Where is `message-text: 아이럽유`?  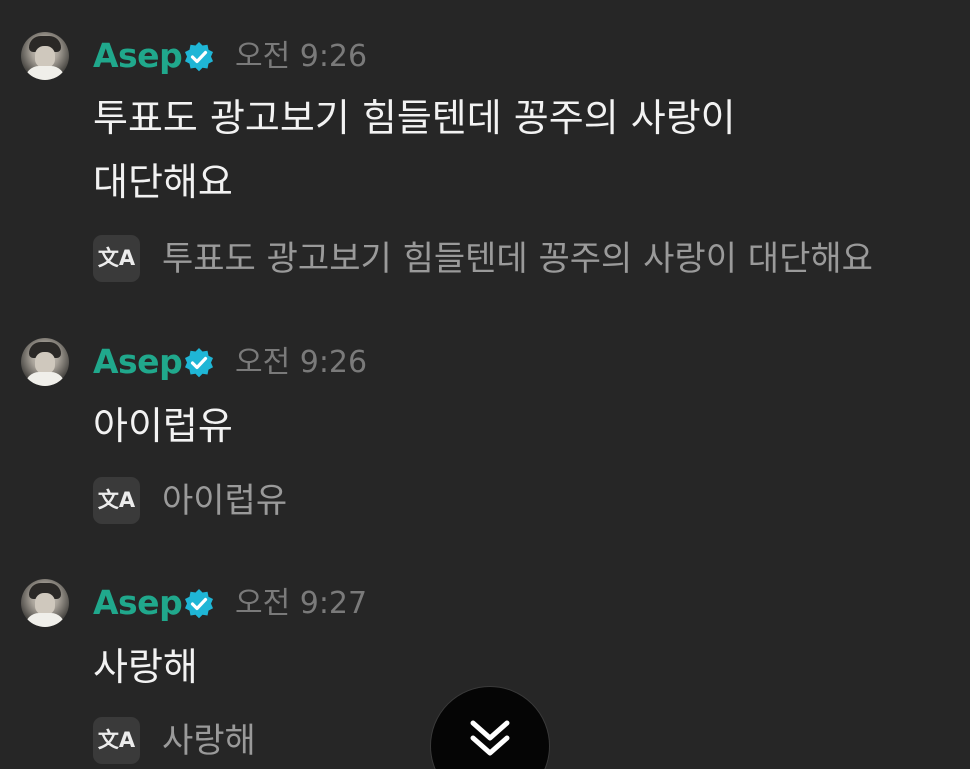
message-text: 아이럽유 is located at coordinates (503, 426).